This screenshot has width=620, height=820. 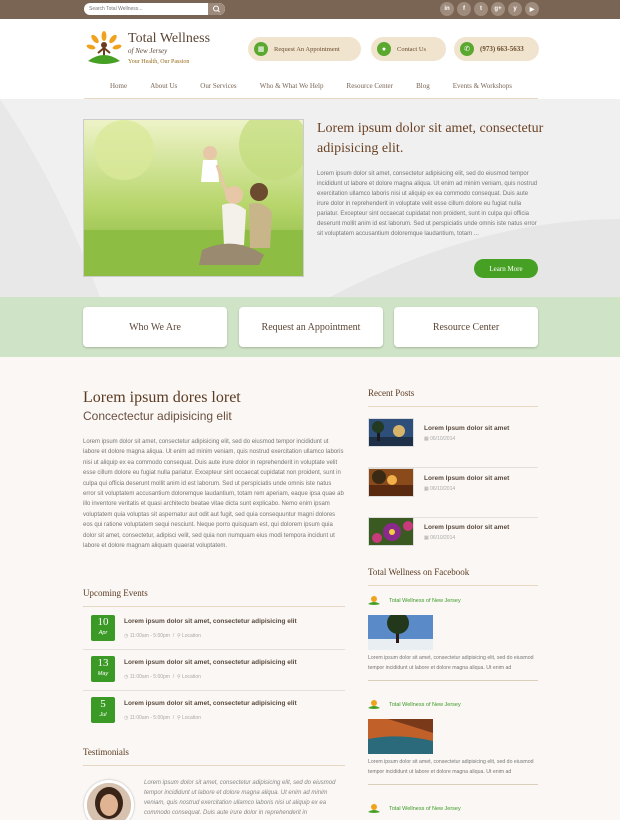 What do you see at coordinates (310, 9) in the screenshot?
I see `top-bar: in f t g+ y ▶` at bounding box center [310, 9].